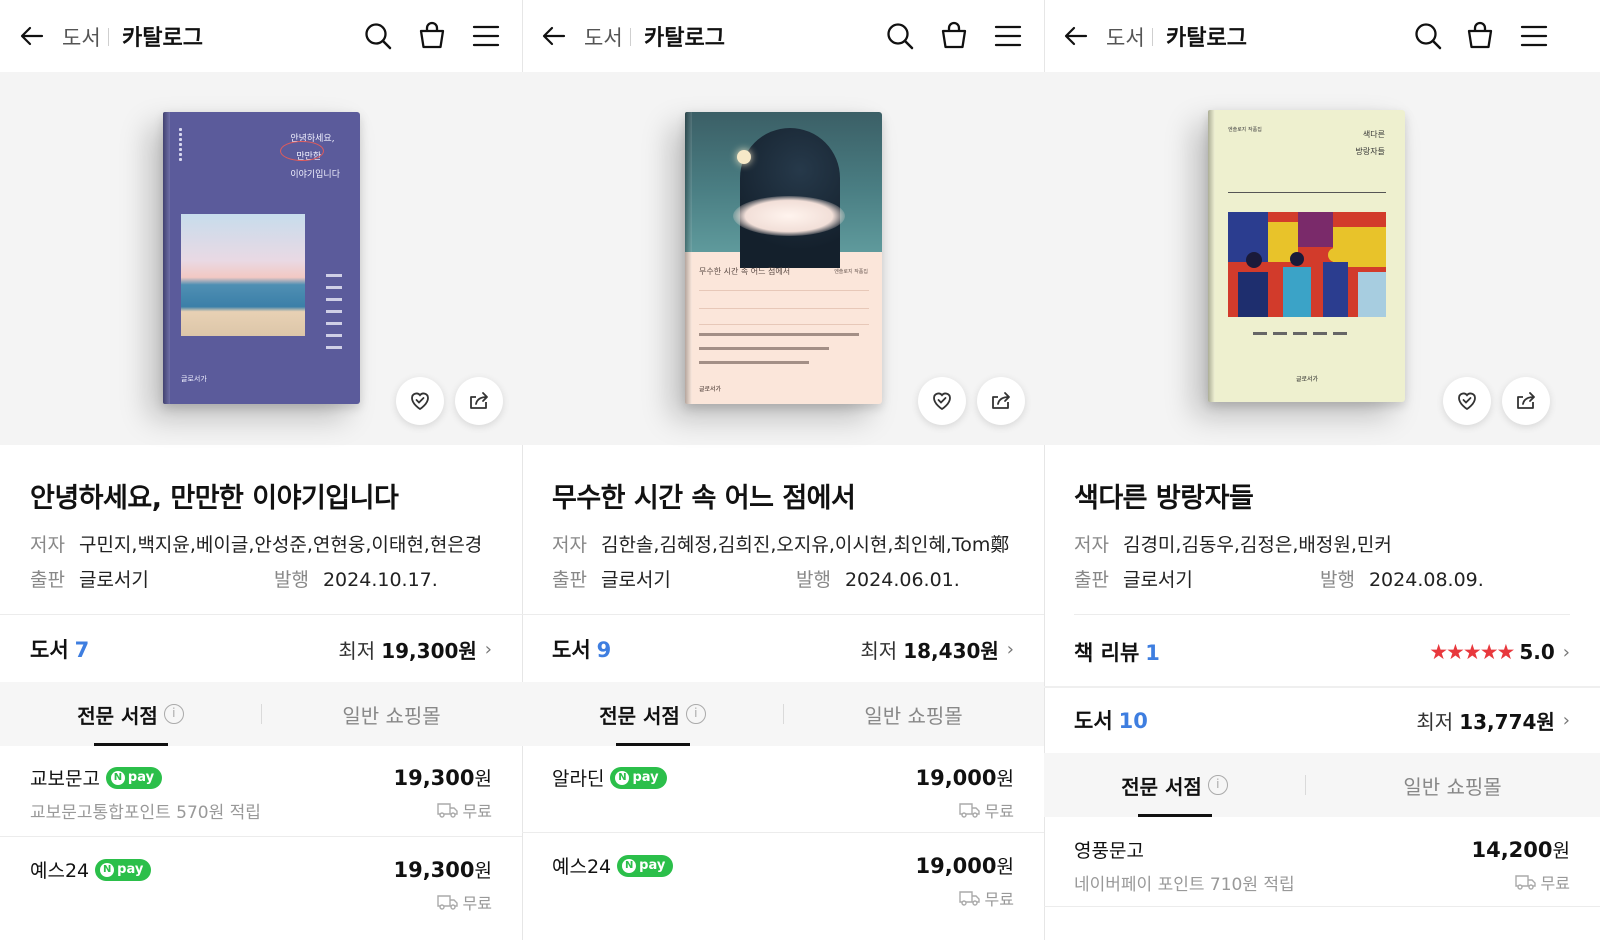 The image size is (1600, 940). What do you see at coordinates (1322, 495) in the screenshot?
I see `book-info: 색다른 방랑자들` at bounding box center [1322, 495].